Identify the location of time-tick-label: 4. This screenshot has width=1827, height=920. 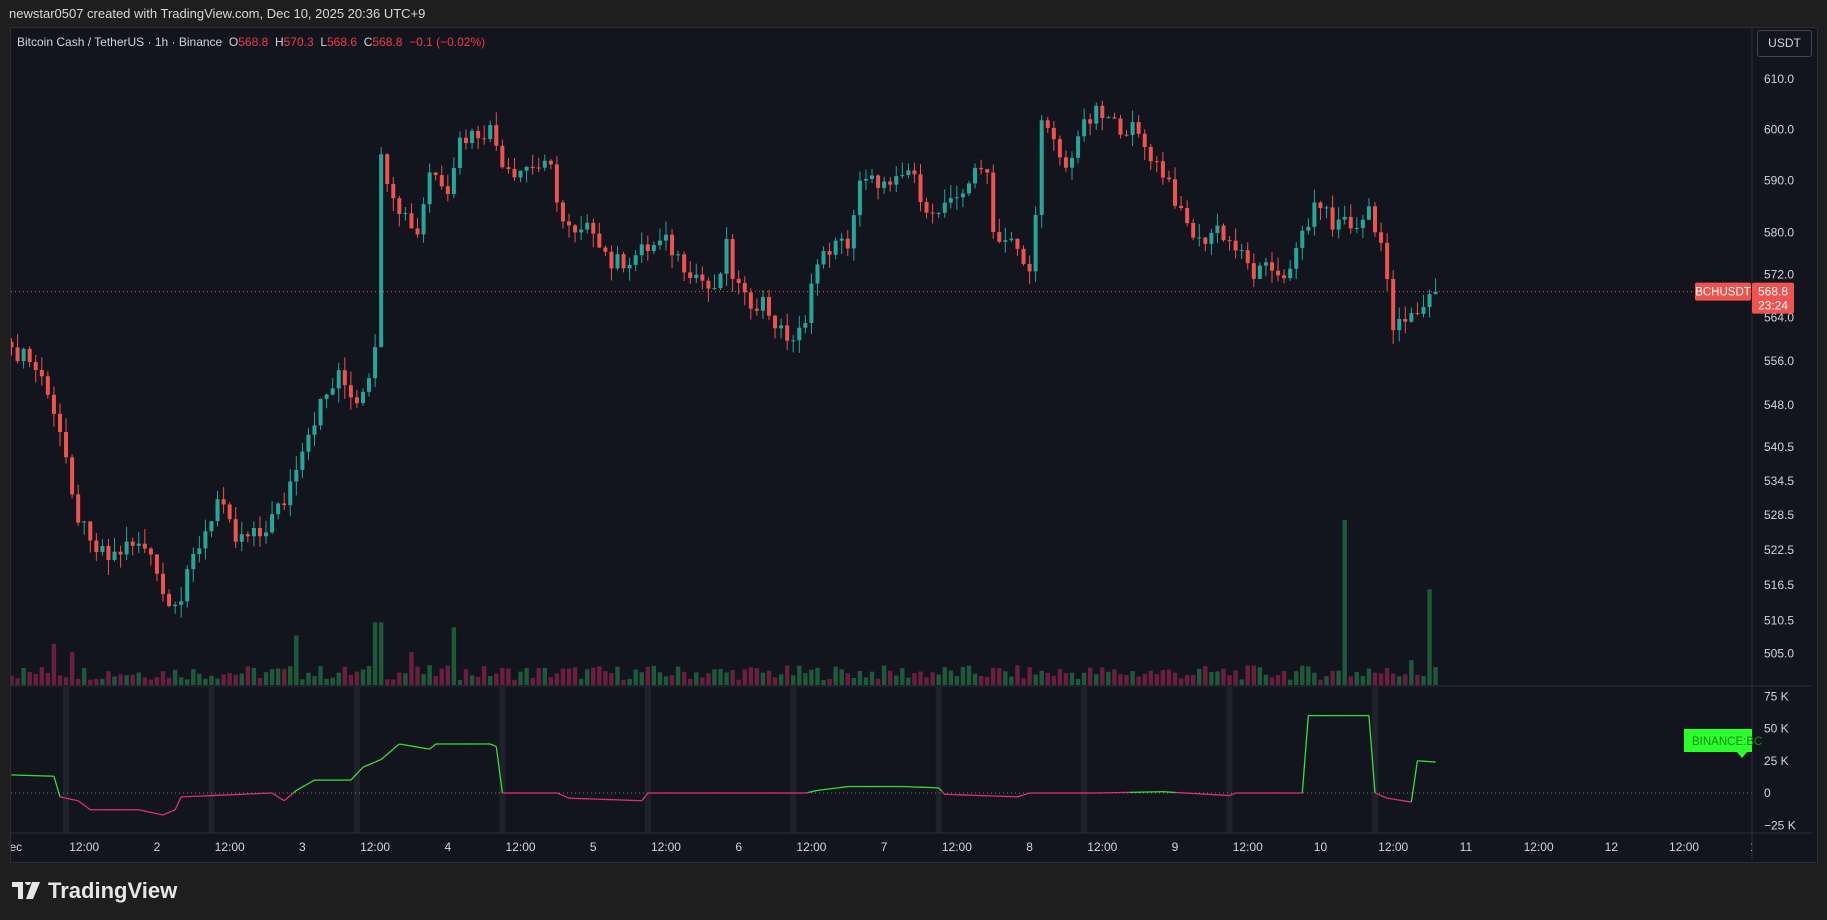
(447, 847).